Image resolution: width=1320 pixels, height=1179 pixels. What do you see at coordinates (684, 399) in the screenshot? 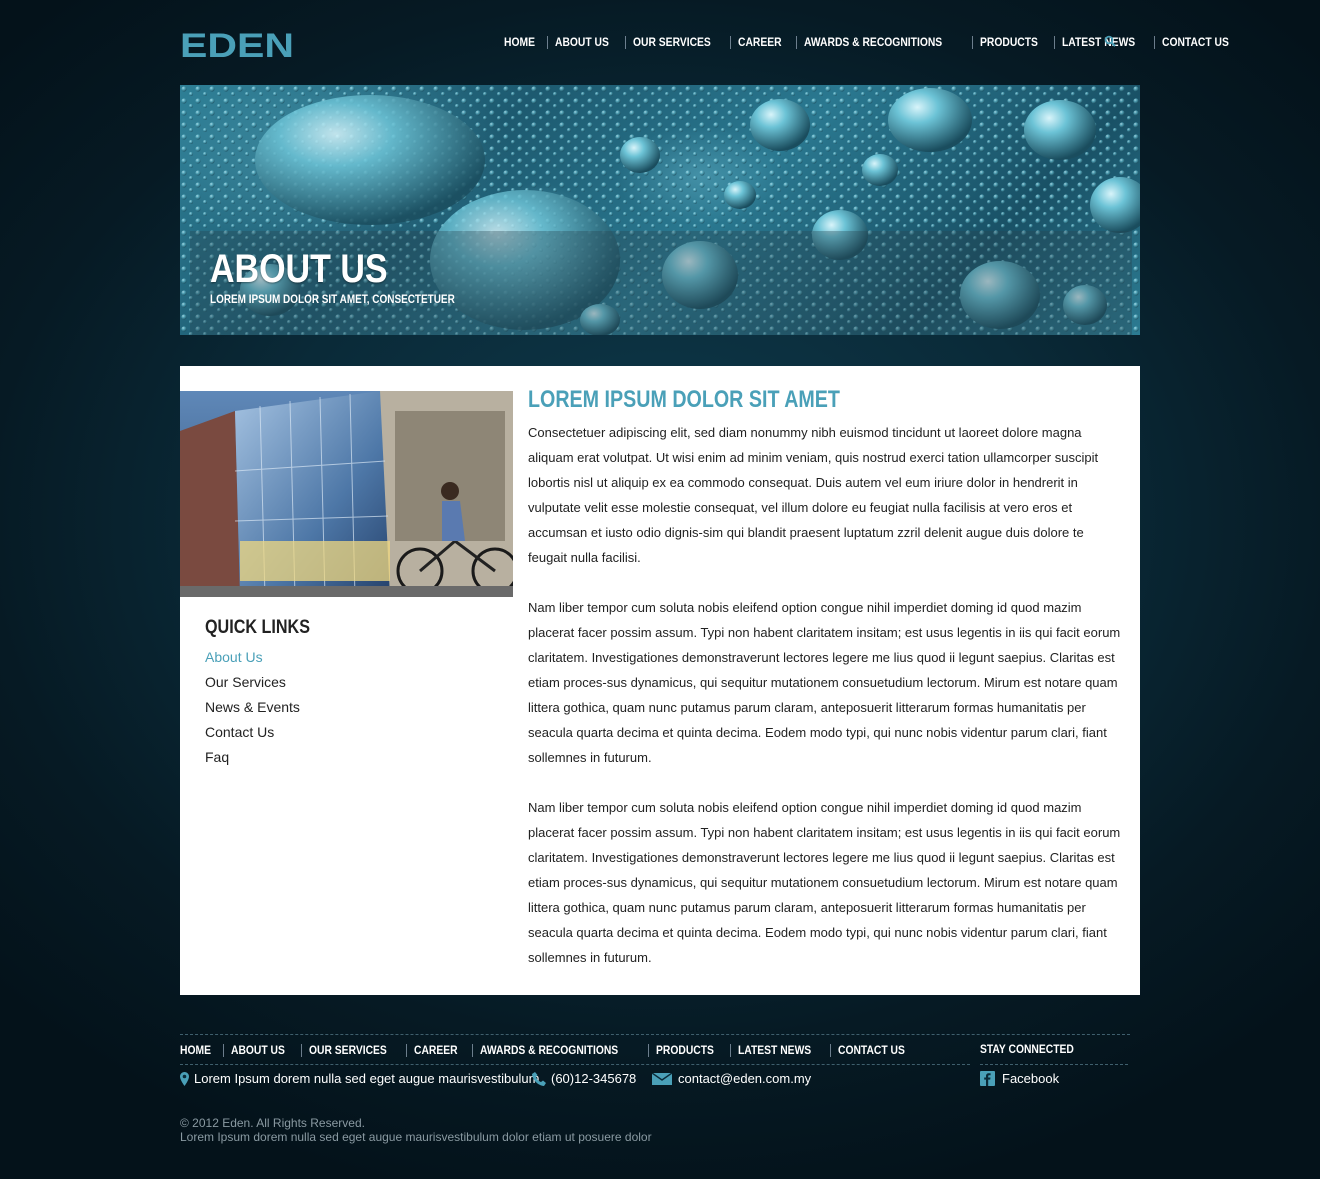
I see `article-heading: LOREM IPSUM DOLOR SIT AMET` at bounding box center [684, 399].